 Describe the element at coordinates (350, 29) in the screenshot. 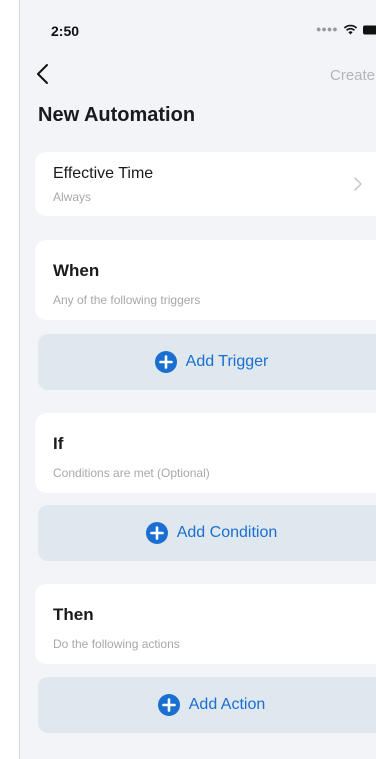

I see `wifi-icon` at that location.